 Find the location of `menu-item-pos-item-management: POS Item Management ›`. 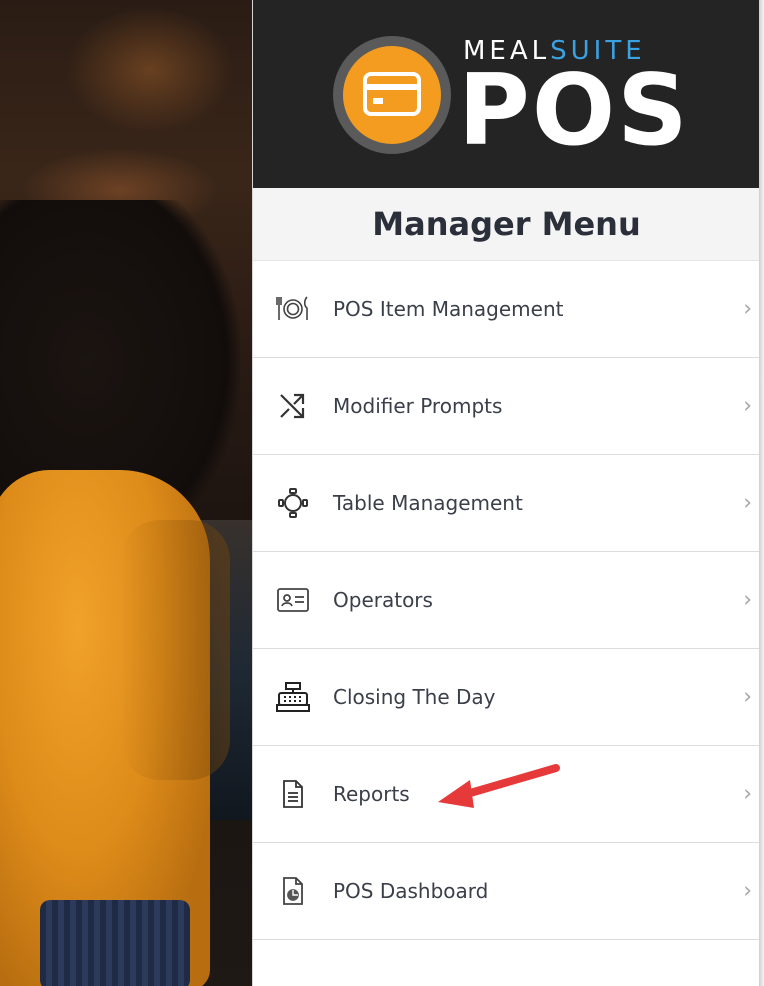

menu-item-pos-item-management: POS Item Management › is located at coordinates (506, 309).